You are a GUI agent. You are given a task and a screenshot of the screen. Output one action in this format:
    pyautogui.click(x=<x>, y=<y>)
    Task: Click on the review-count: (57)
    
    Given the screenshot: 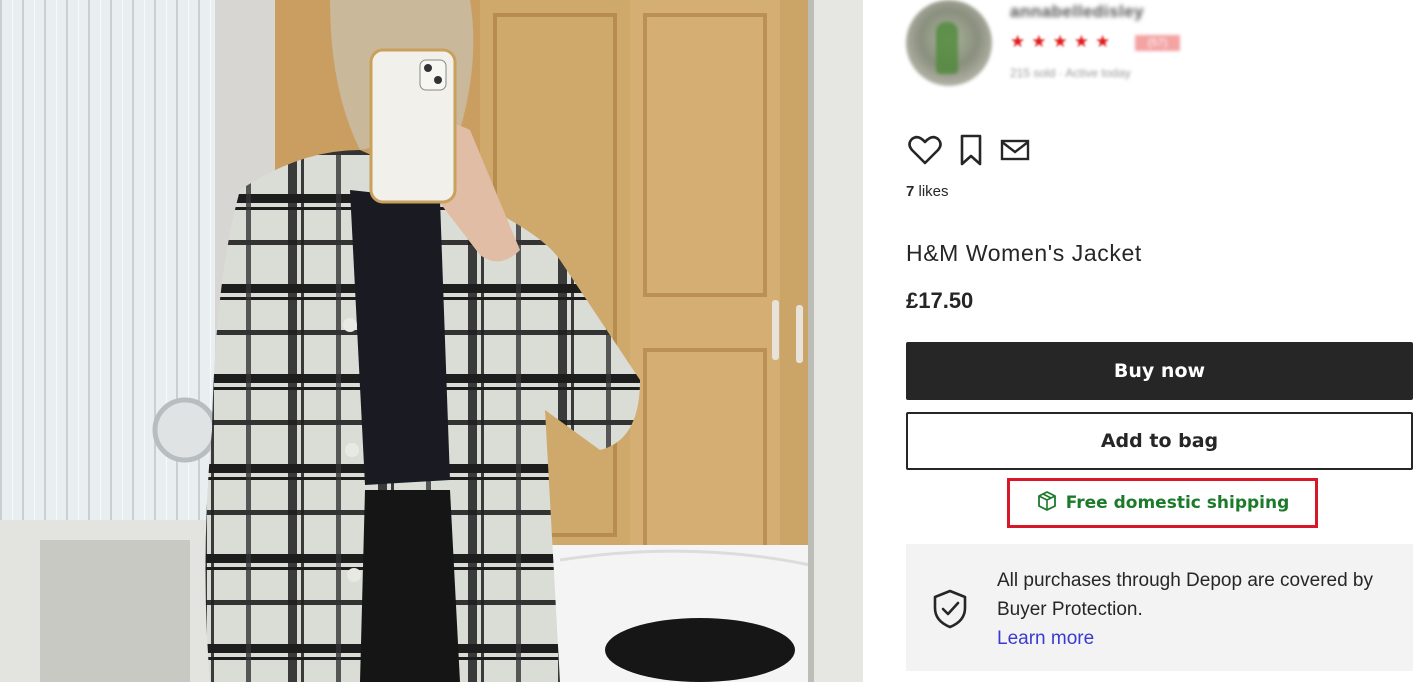 What is the action you would take?
    pyautogui.click(x=1157, y=43)
    